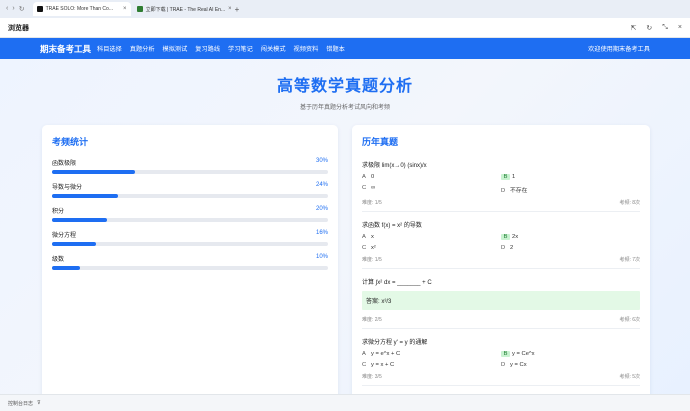  I want to click on frequency-row: 微分方程 16%, so click(190, 234).